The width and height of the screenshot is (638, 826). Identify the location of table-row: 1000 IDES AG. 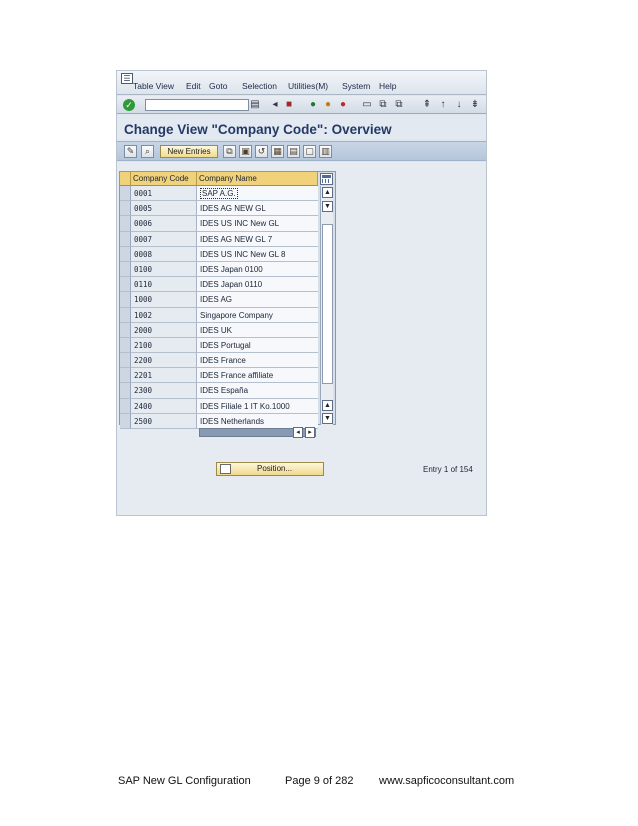
(219, 300).